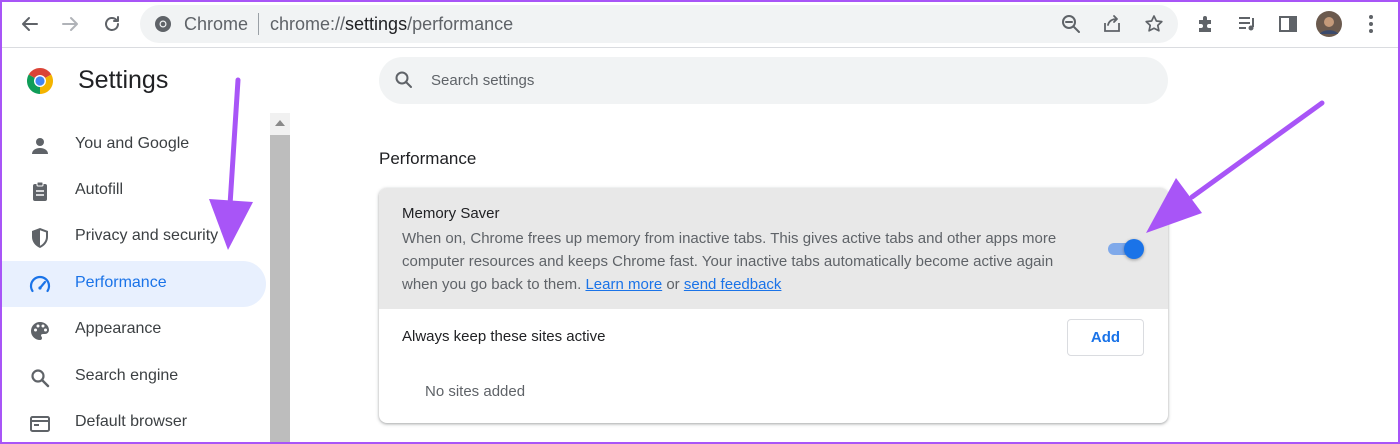  I want to click on chrome-site-icon, so click(163, 24).